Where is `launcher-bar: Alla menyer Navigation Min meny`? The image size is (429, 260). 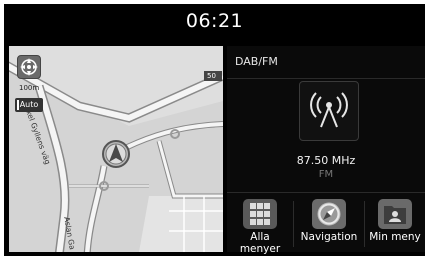 launcher-bar: Alla menyer Navigation Min meny is located at coordinates (326, 223).